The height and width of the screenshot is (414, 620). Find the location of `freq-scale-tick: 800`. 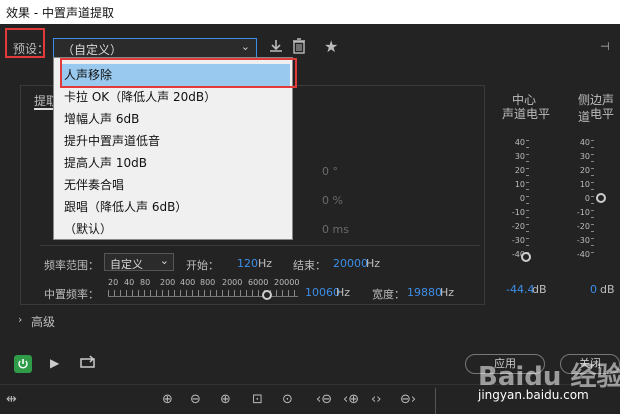

freq-scale-tick: 800 is located at coordinates (208, 282).